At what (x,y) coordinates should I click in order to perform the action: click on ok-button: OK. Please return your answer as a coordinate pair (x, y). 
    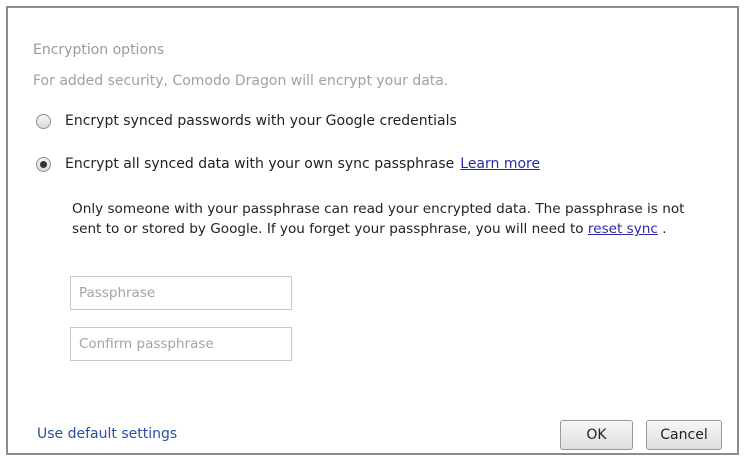
    Looking at the image, I should click on (596, 435).